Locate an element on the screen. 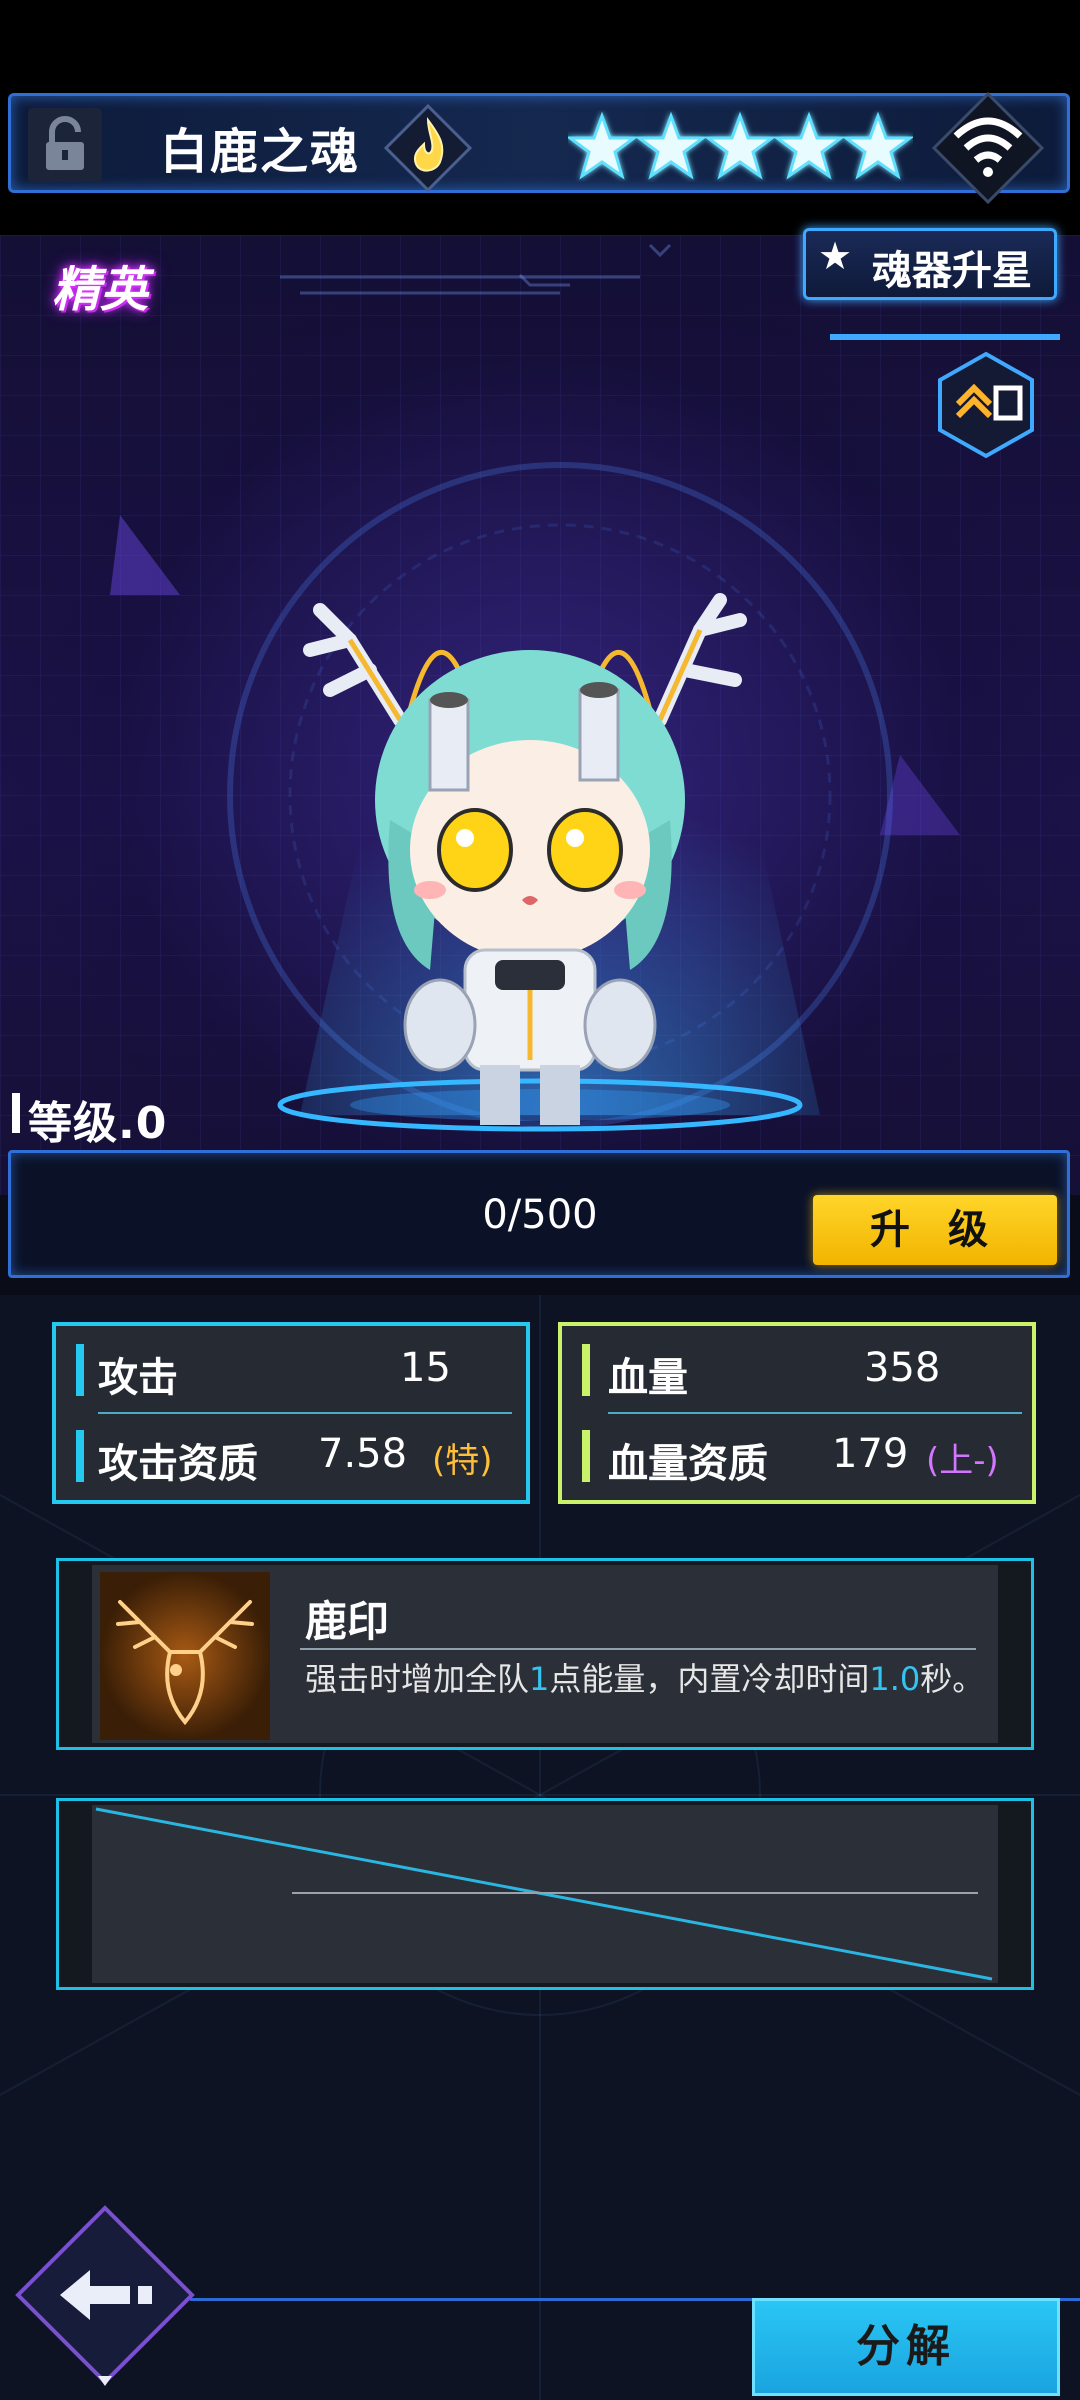 This screenshot has height=2400, width=1080. attack-label: 攻击 is located at coordinates (138, 1378).